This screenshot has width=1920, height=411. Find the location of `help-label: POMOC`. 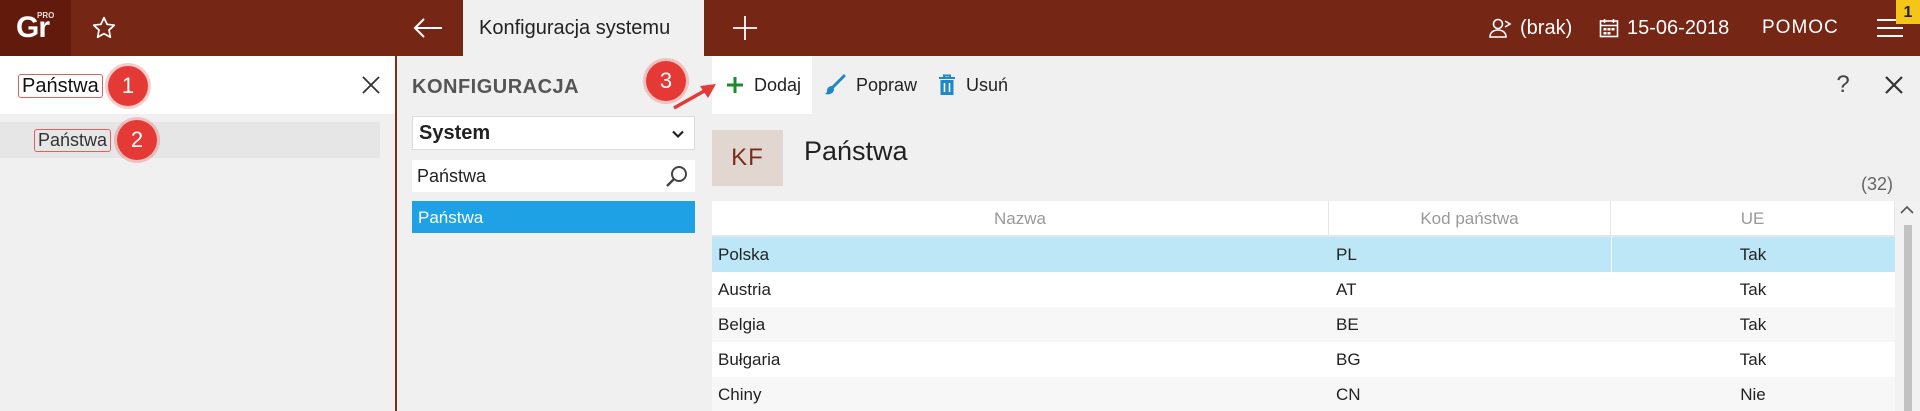

help-label: POMOC is located at coordinates (1800, 27).